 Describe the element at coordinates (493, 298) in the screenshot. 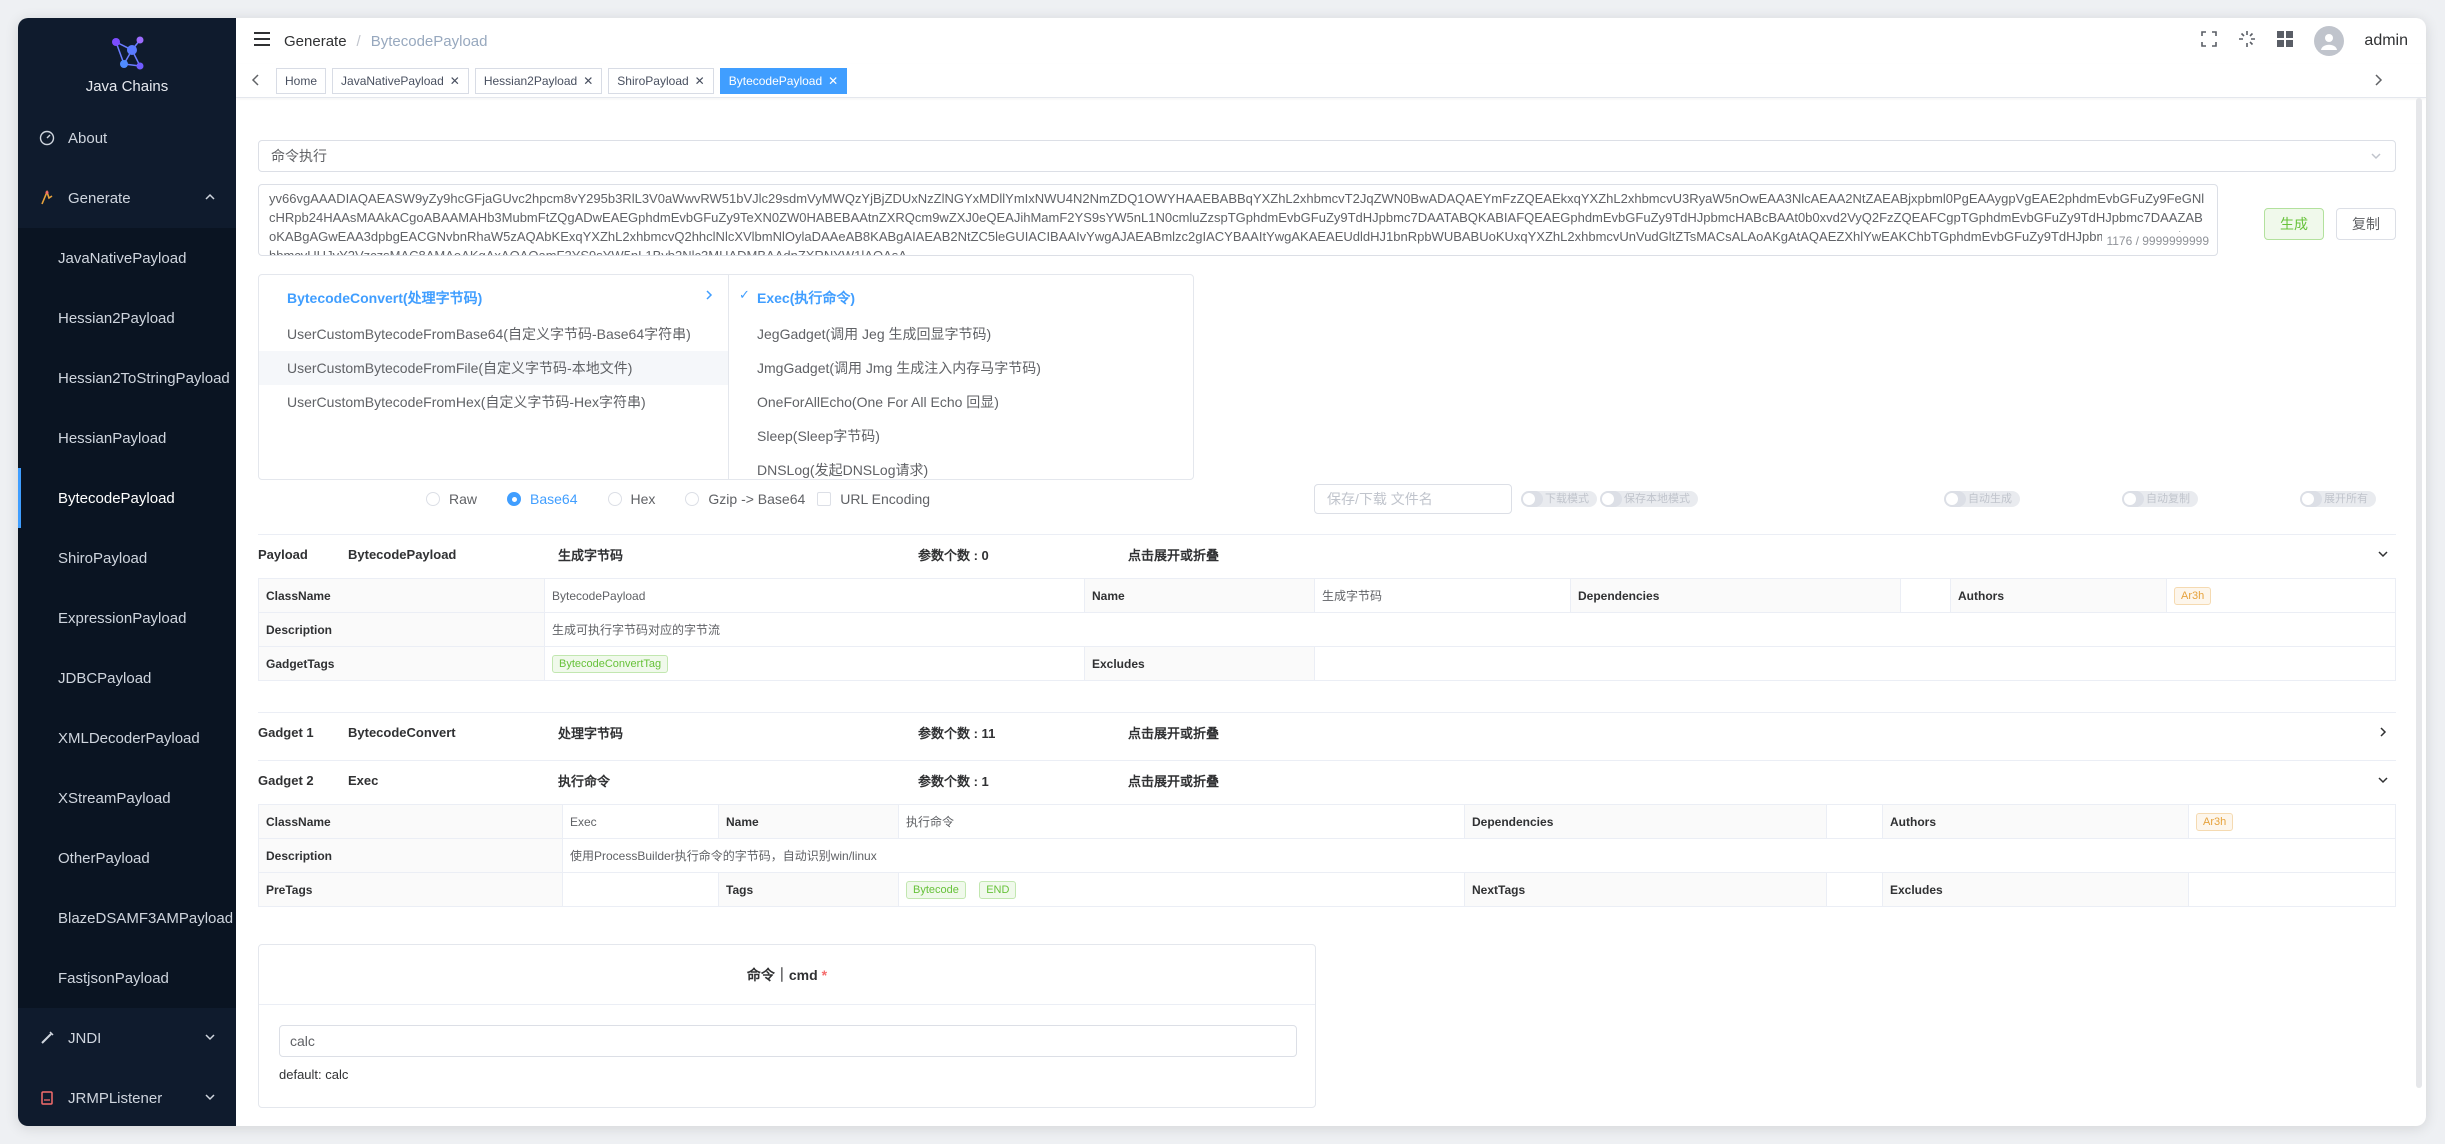

I see `cascader-option: BytecodeConvert(处理字节码)` at that location.